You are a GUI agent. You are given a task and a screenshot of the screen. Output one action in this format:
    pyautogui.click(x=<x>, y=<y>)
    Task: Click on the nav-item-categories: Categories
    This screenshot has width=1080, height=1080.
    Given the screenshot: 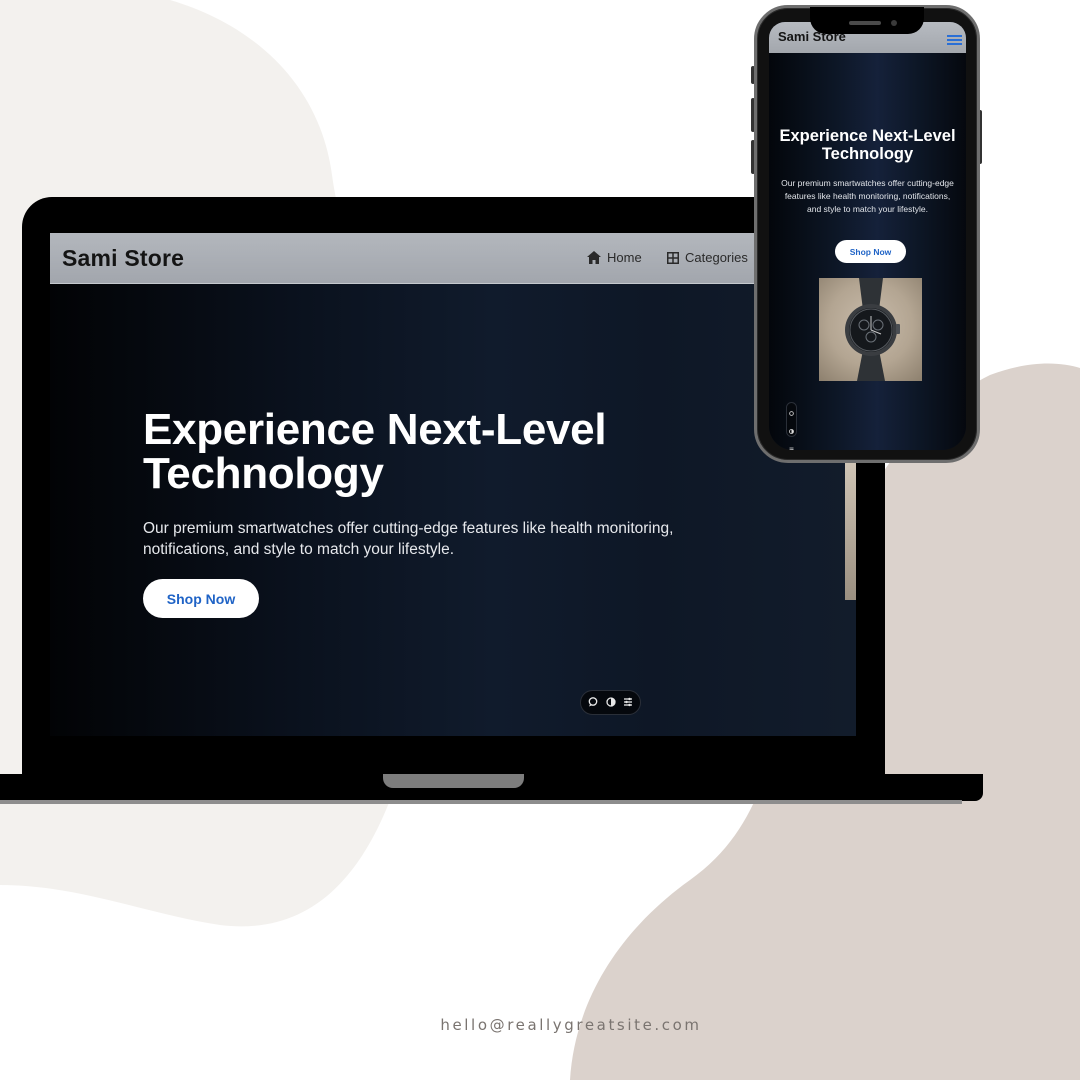 What is the action you would take?
    pyautogui.click(x=707, y=257)
    